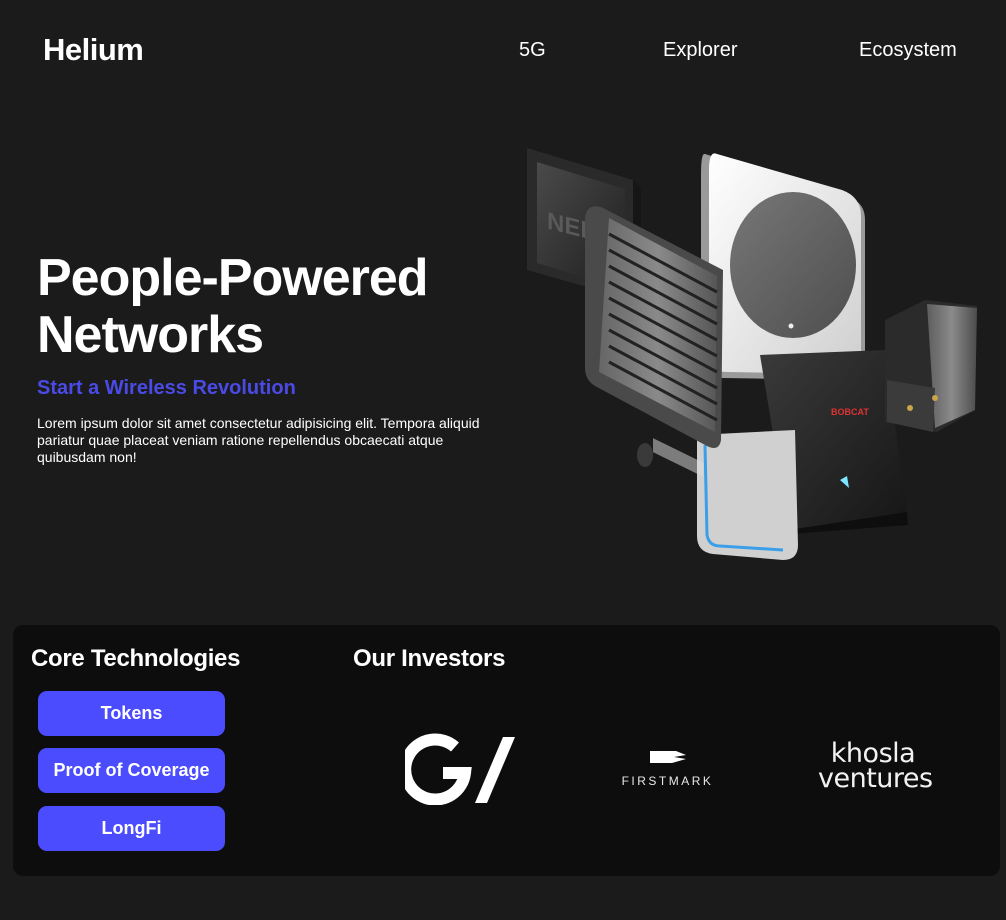 Image resolution: width=1006 pixels, height=920 pixels. What do you see at coordinates (166, 388) in the screenshot?
I see `hero-subtitle: Start a Wireless Revolution` at bounding box center [166, 388].